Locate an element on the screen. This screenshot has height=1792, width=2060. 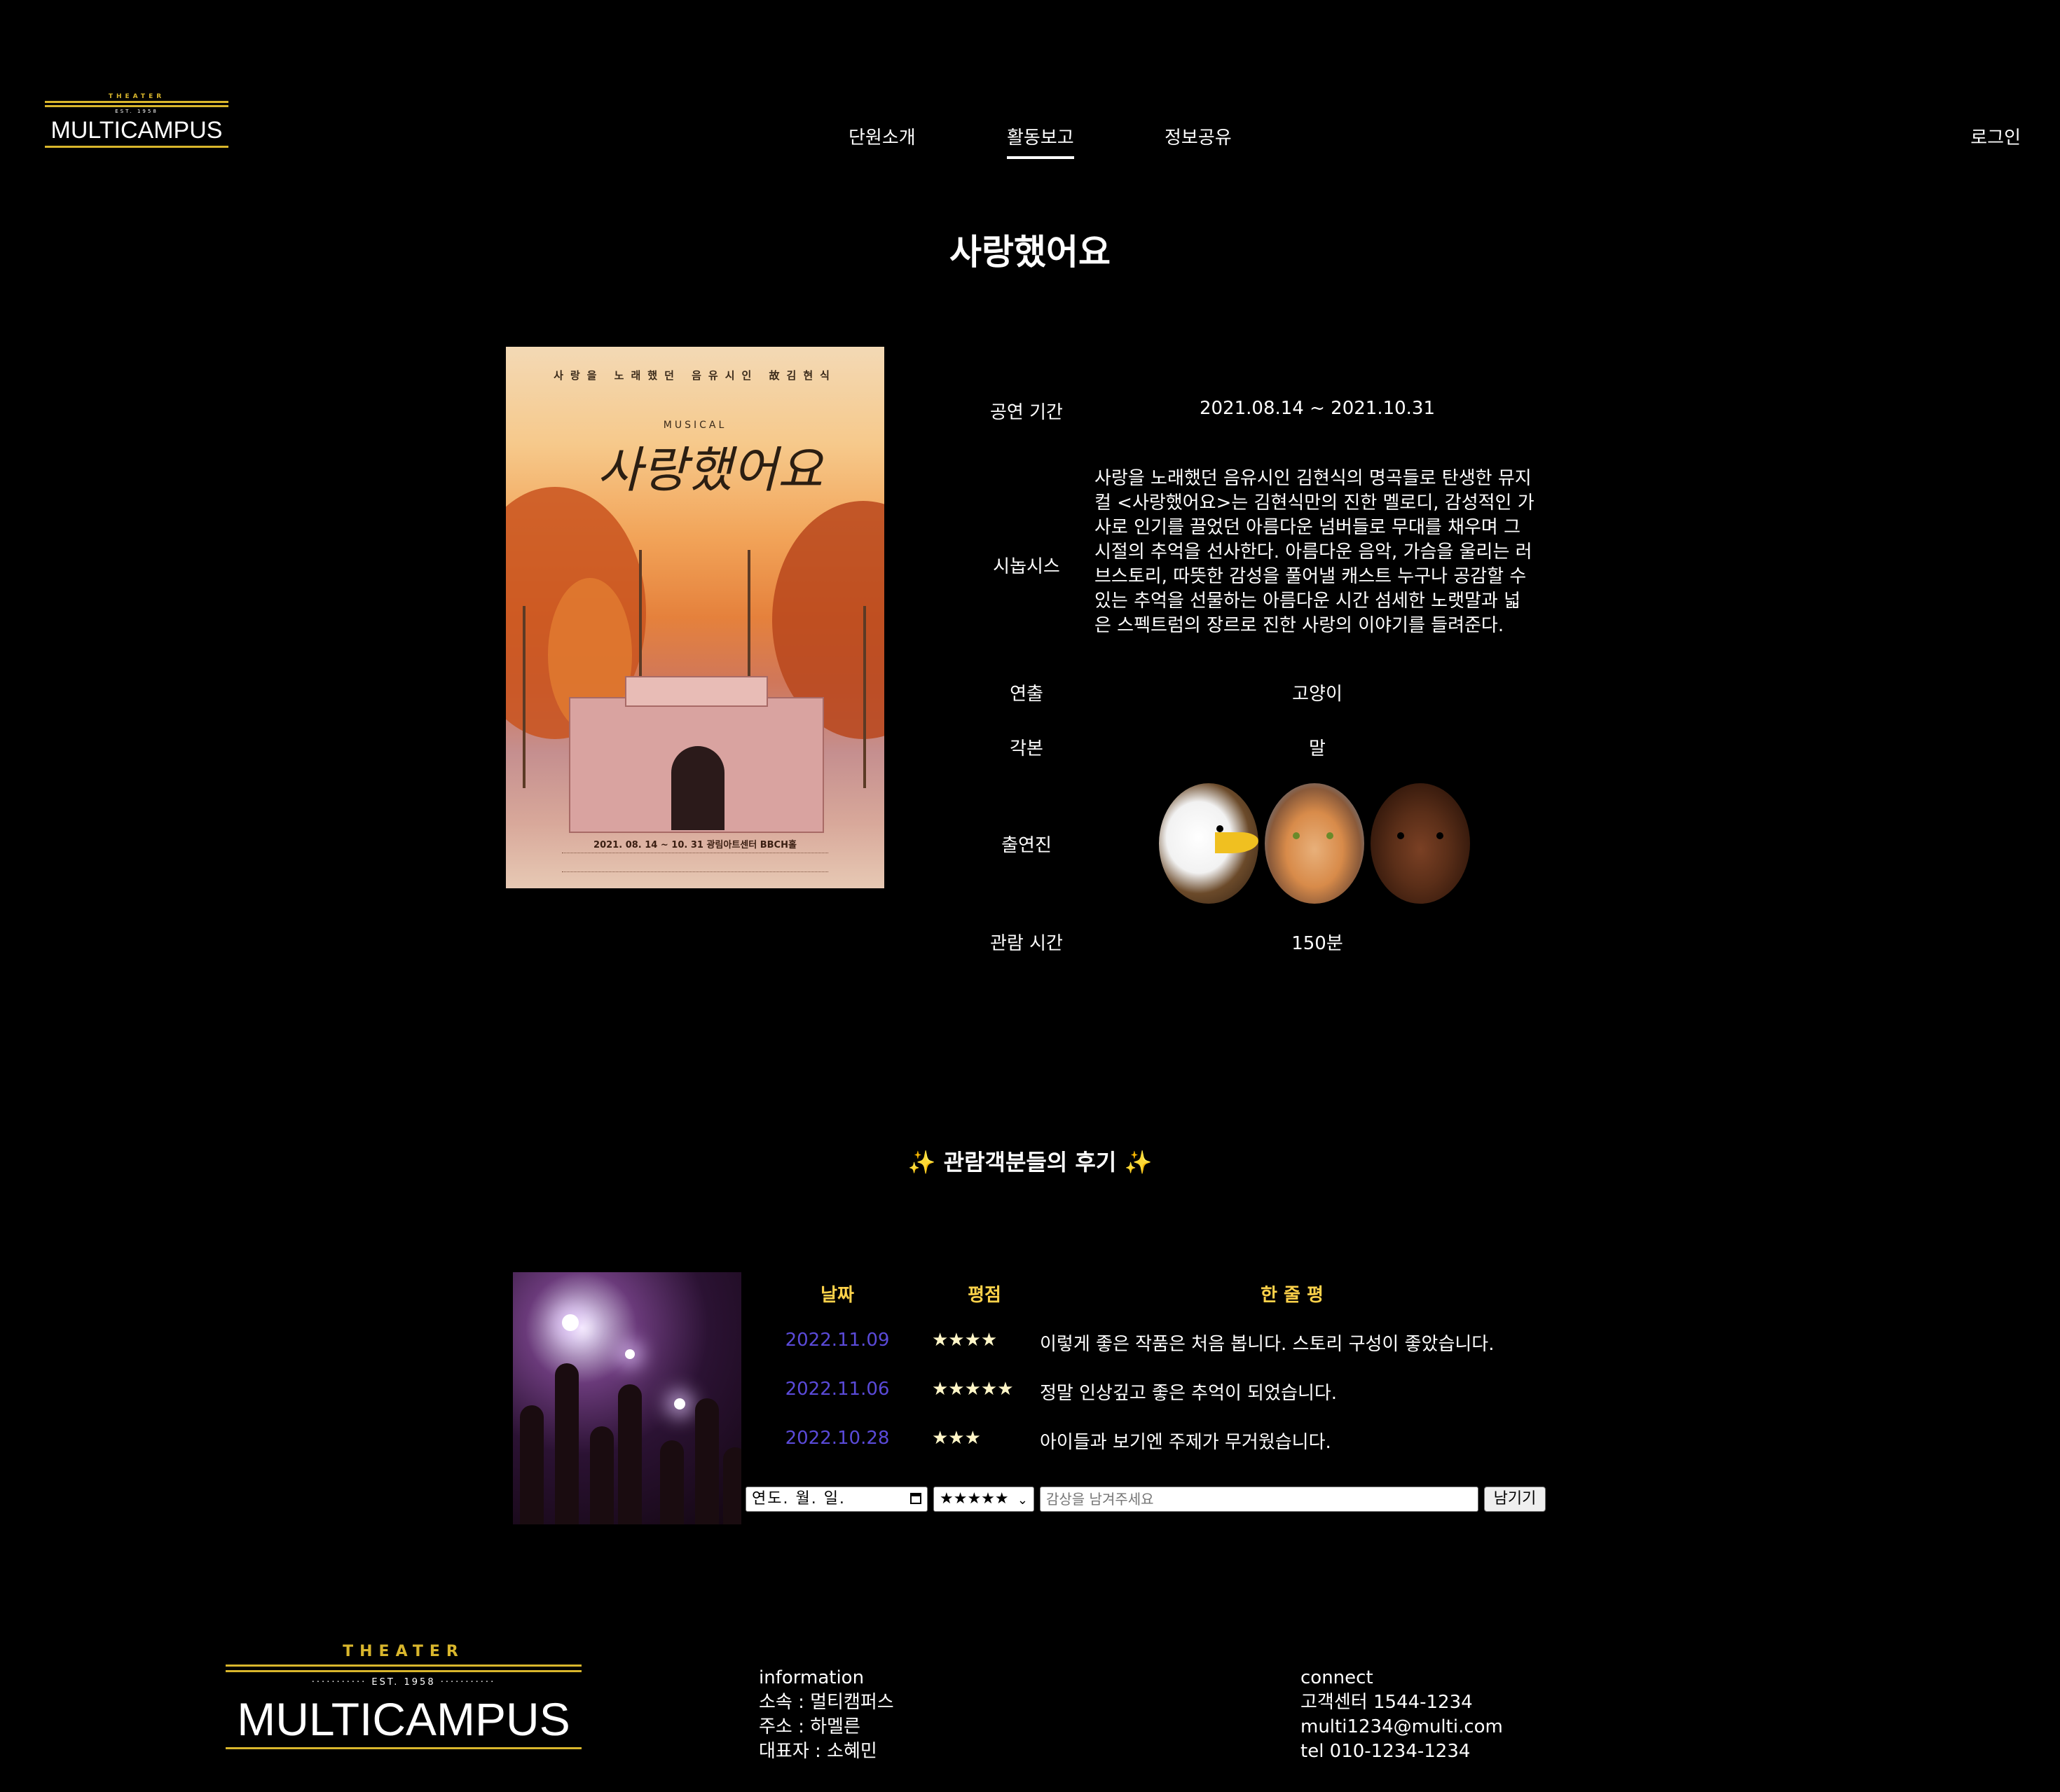
calendar-icon is located at coordinates (915, 1499).